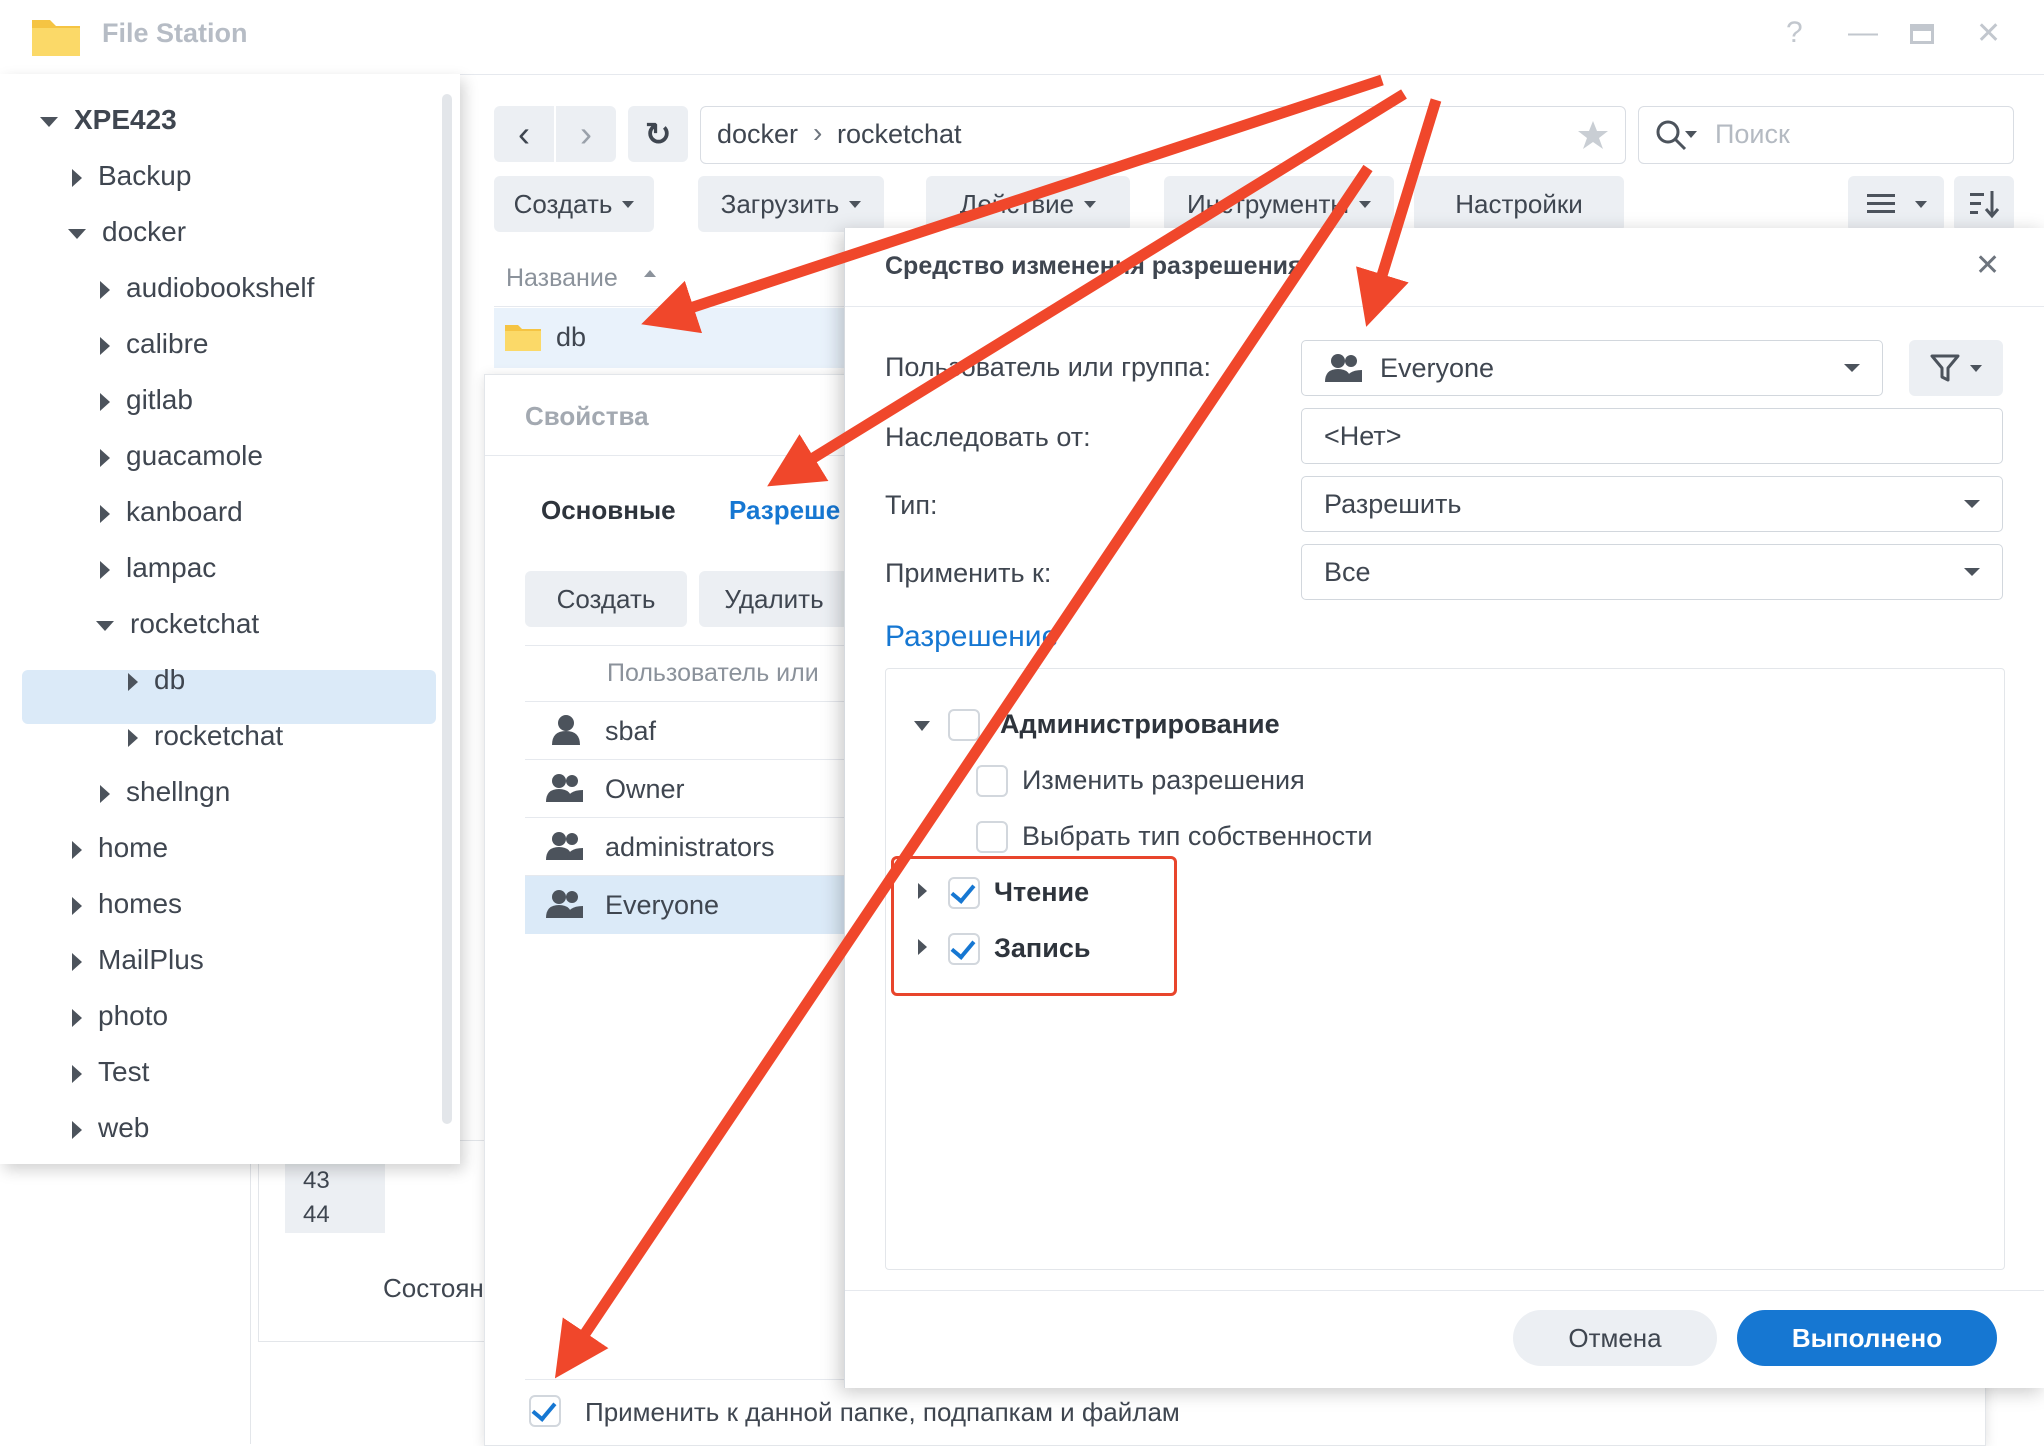 This screenshot has width=2044, height=1446. I want to click on dialog-close-button: ✕, so click(1987, 265).